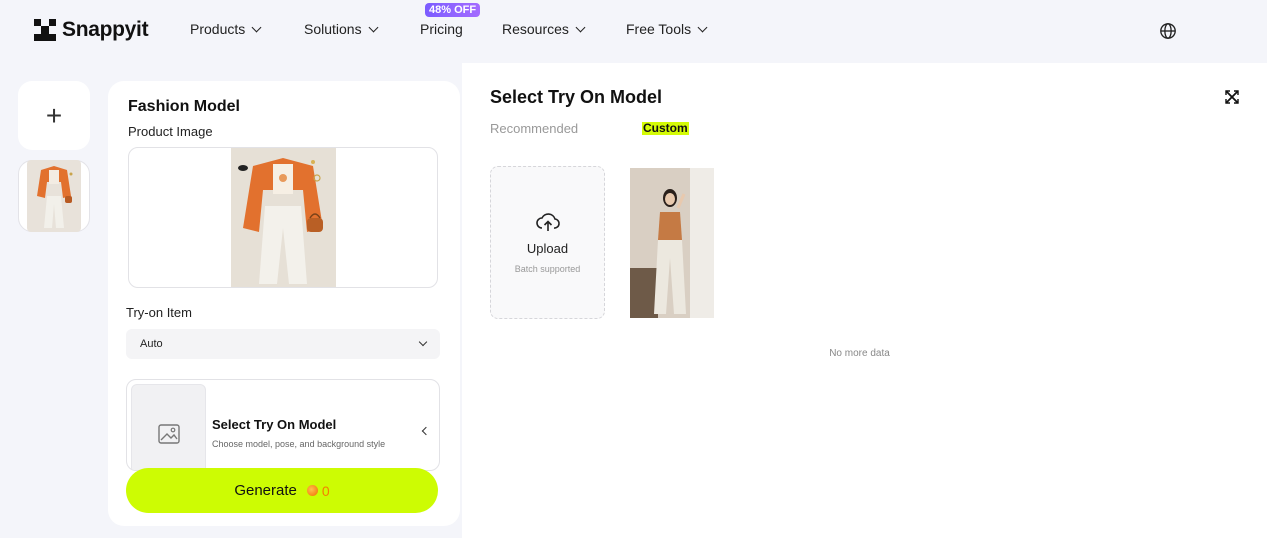  Describe the element at coordinates (170, 131) in the screenshot. I see `product-image-label: Product Image` at that location.